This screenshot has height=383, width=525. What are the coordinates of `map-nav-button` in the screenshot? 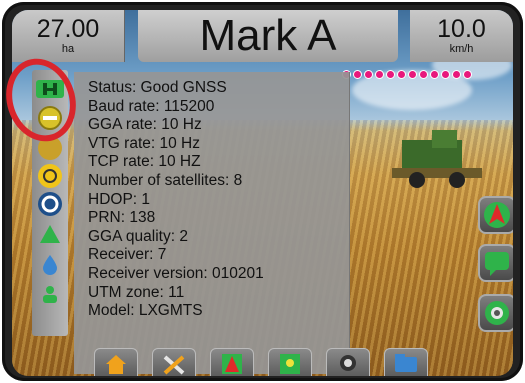 It's located at (290, 362).